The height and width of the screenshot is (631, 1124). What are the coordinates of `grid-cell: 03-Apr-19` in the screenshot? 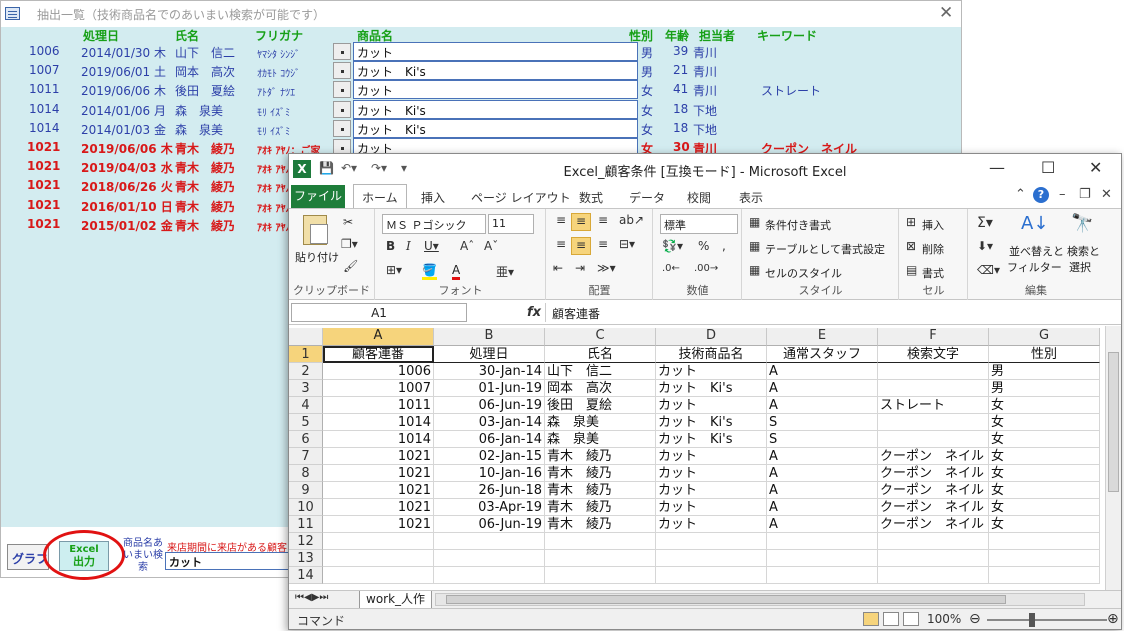 It's located at (489, 507).